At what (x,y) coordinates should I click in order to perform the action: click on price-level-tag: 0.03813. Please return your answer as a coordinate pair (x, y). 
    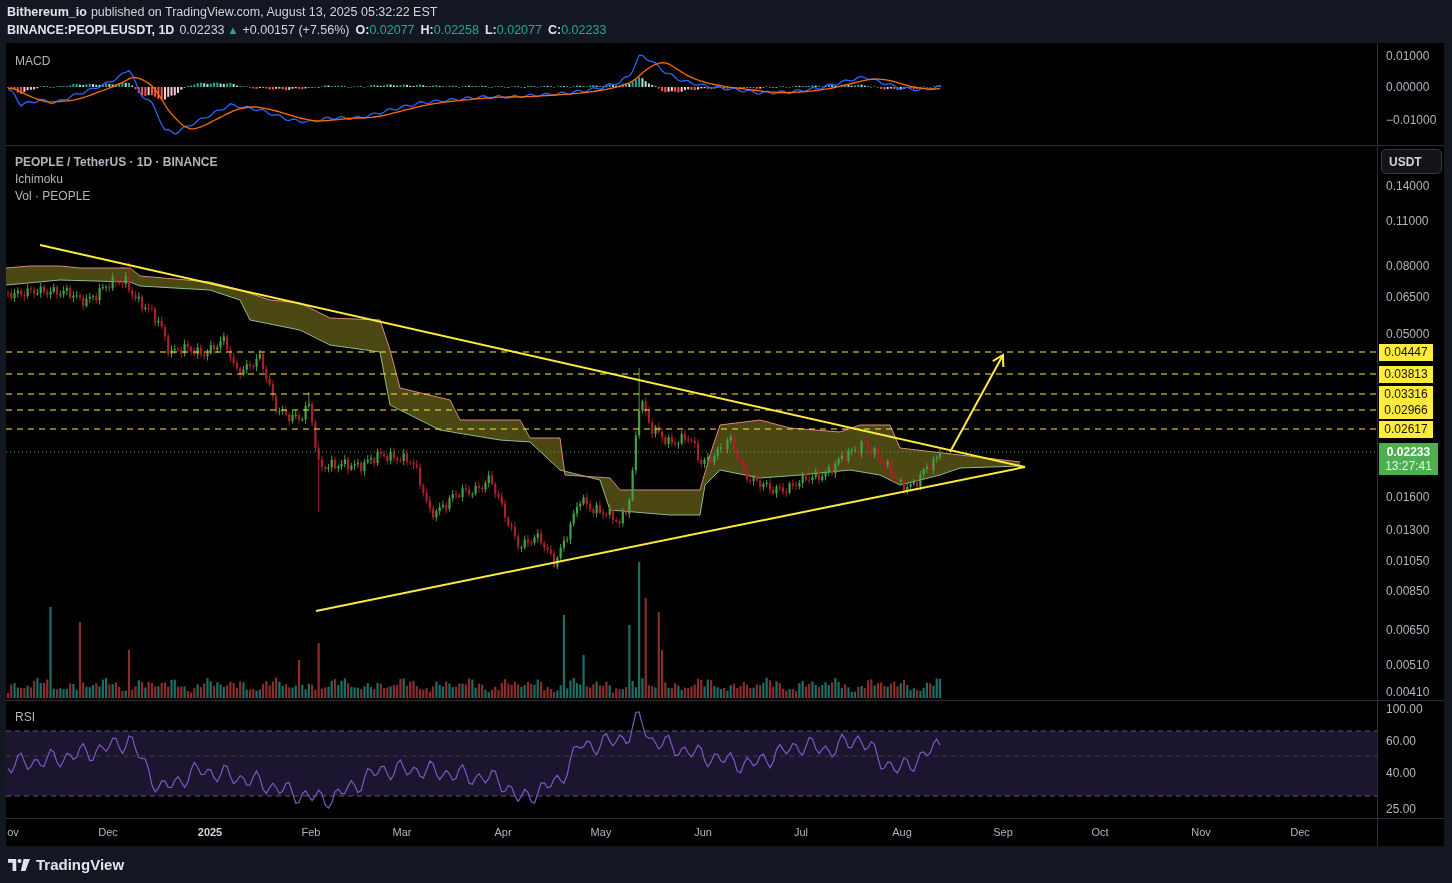
    Looking at the image, I should click on (1406, 374).